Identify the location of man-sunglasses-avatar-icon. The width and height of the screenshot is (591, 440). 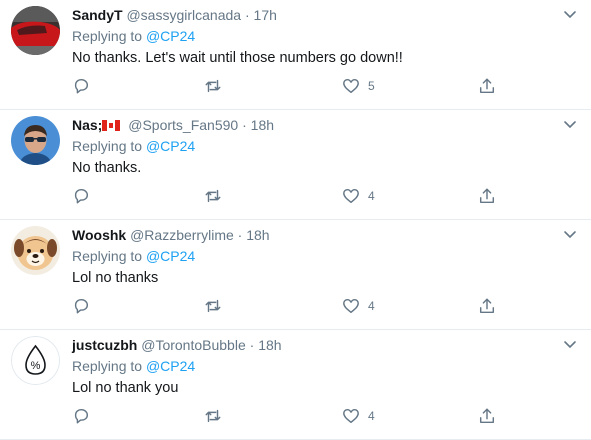
(35, 140).